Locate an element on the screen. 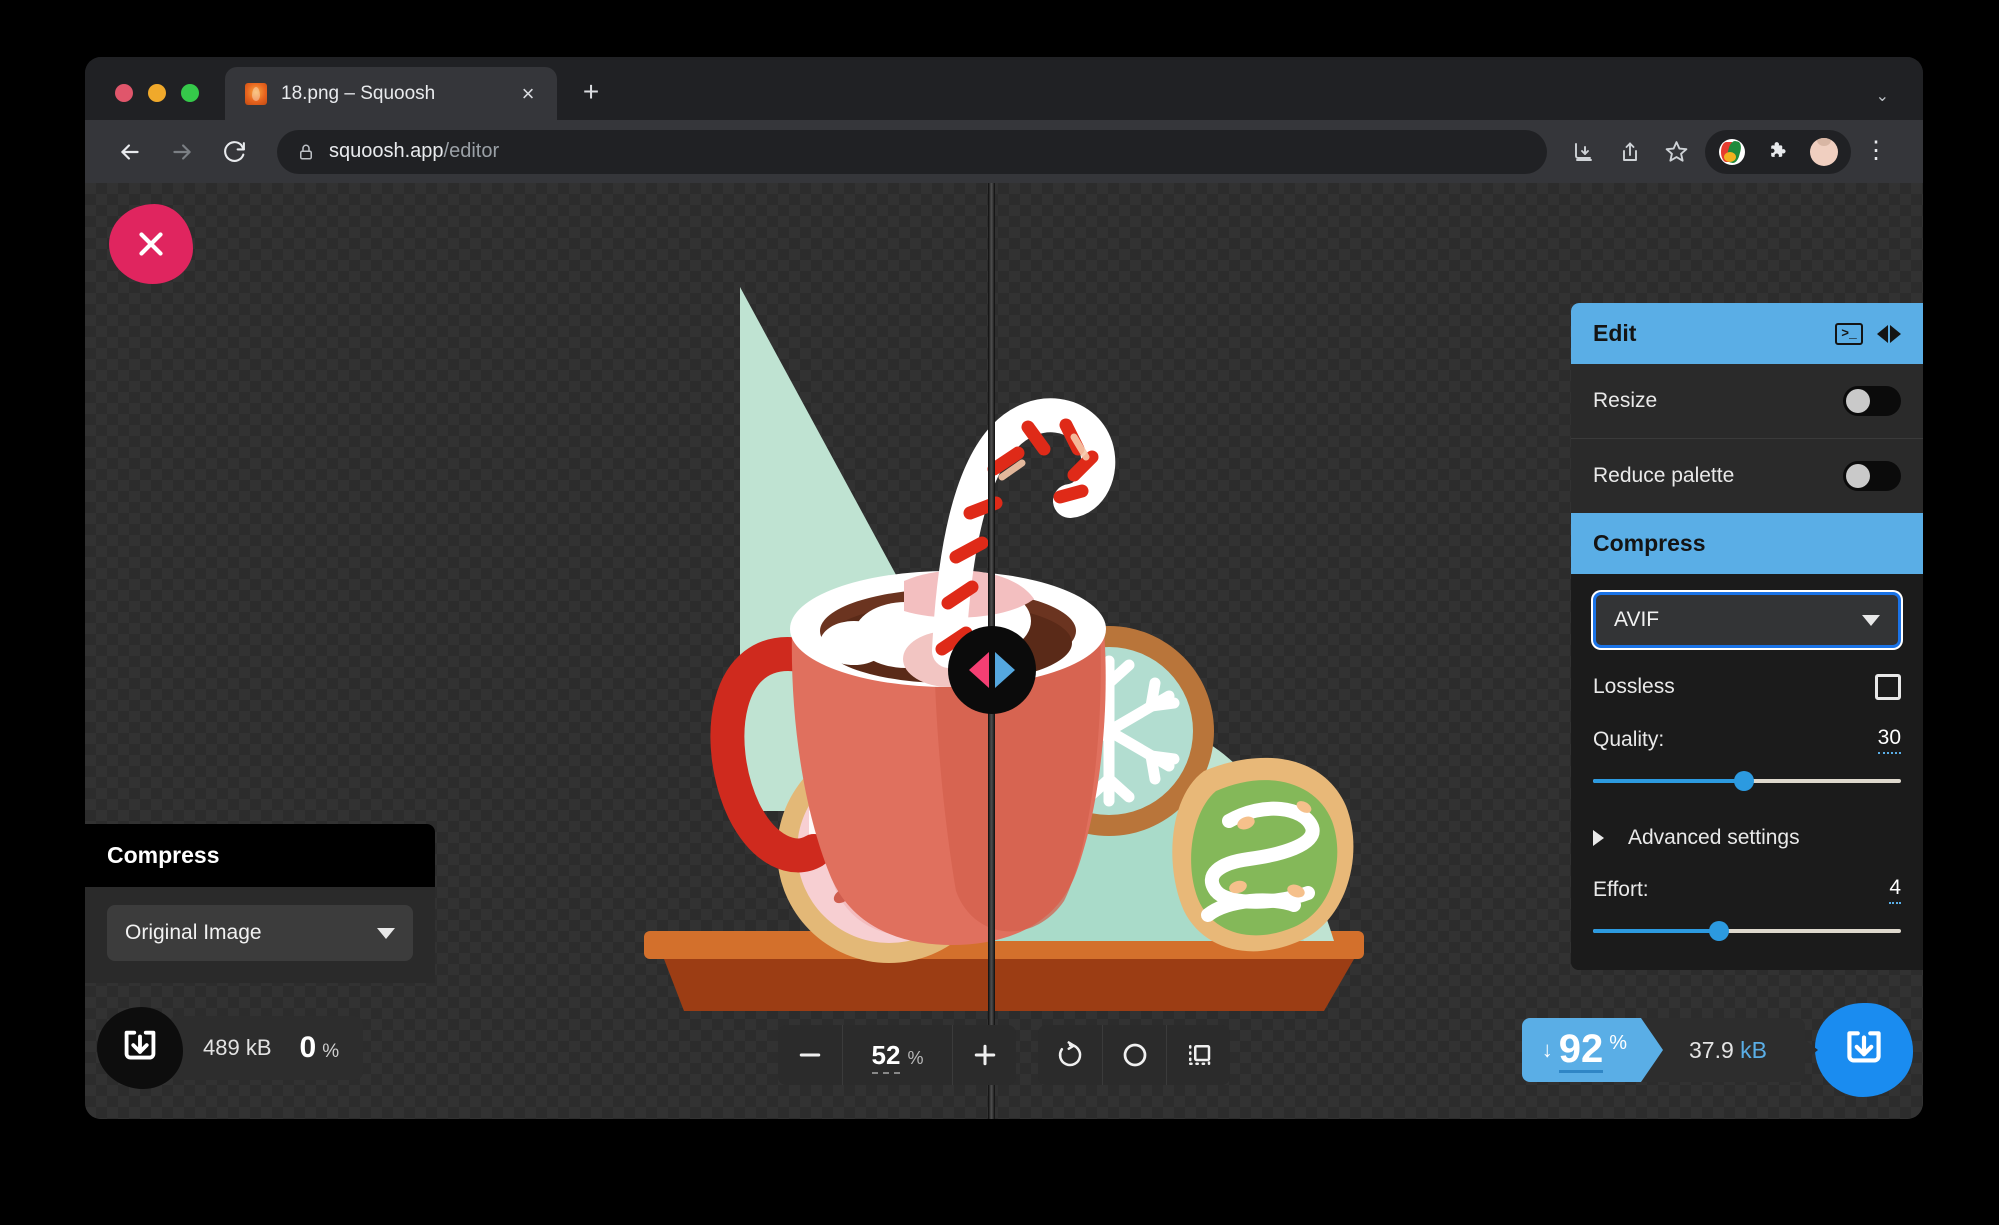 The width and height of the screenshot is (1999, 1225). quality-slider is located at coordinates (1747, 781).